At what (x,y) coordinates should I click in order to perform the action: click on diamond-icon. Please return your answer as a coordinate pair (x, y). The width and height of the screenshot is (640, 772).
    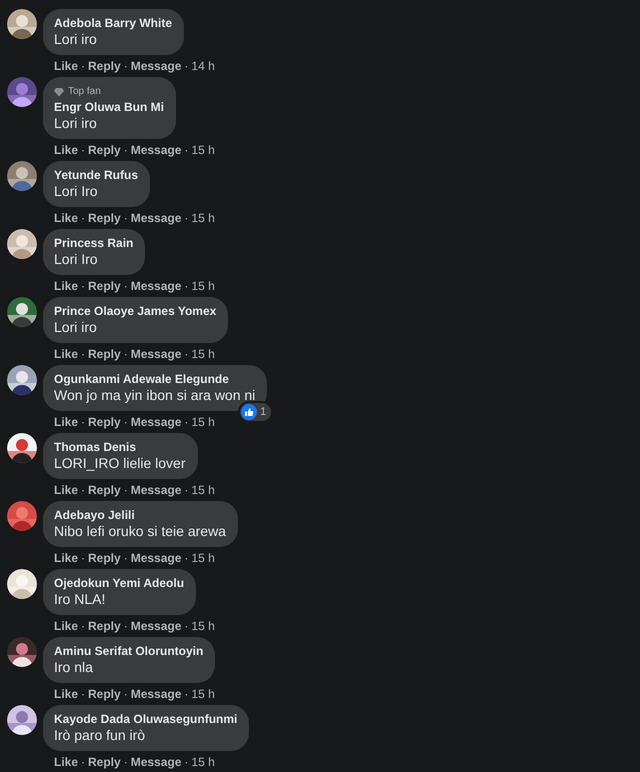
    Looking at the image, I should click on (59, 92).